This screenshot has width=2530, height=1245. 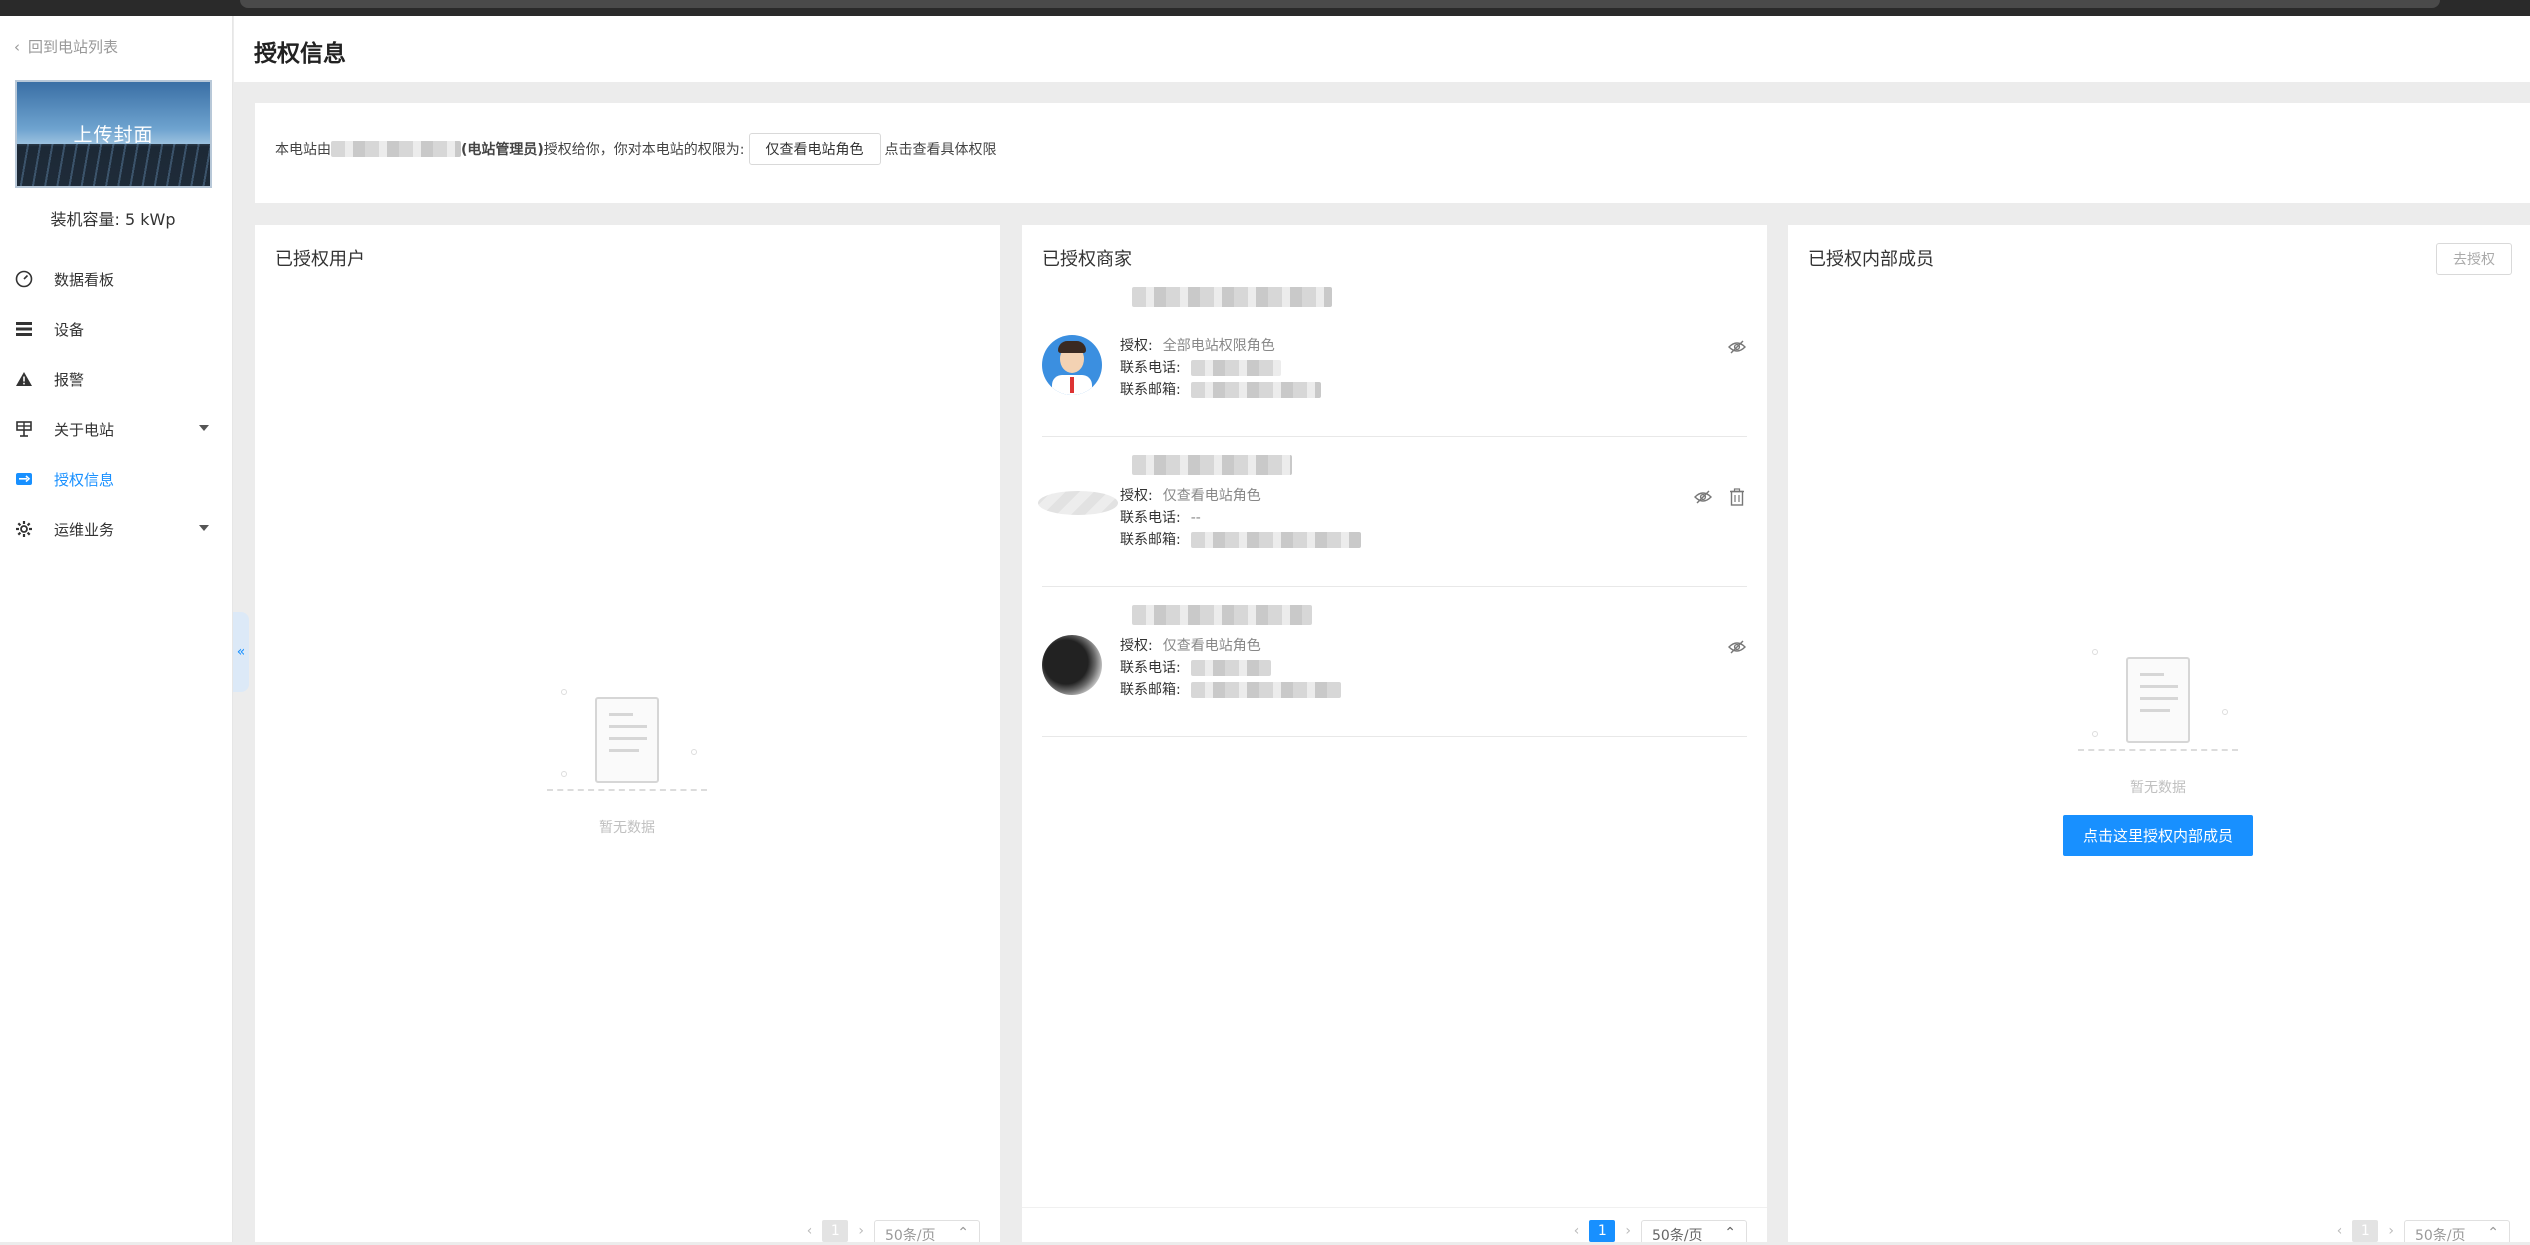 What do you see at coordinates (1394, 362) in the screenshot?
I see `merchant-item: 授权: 全部电站权限角色 联系电话: 联系邮箱:` at bounding box center [1394, 362].